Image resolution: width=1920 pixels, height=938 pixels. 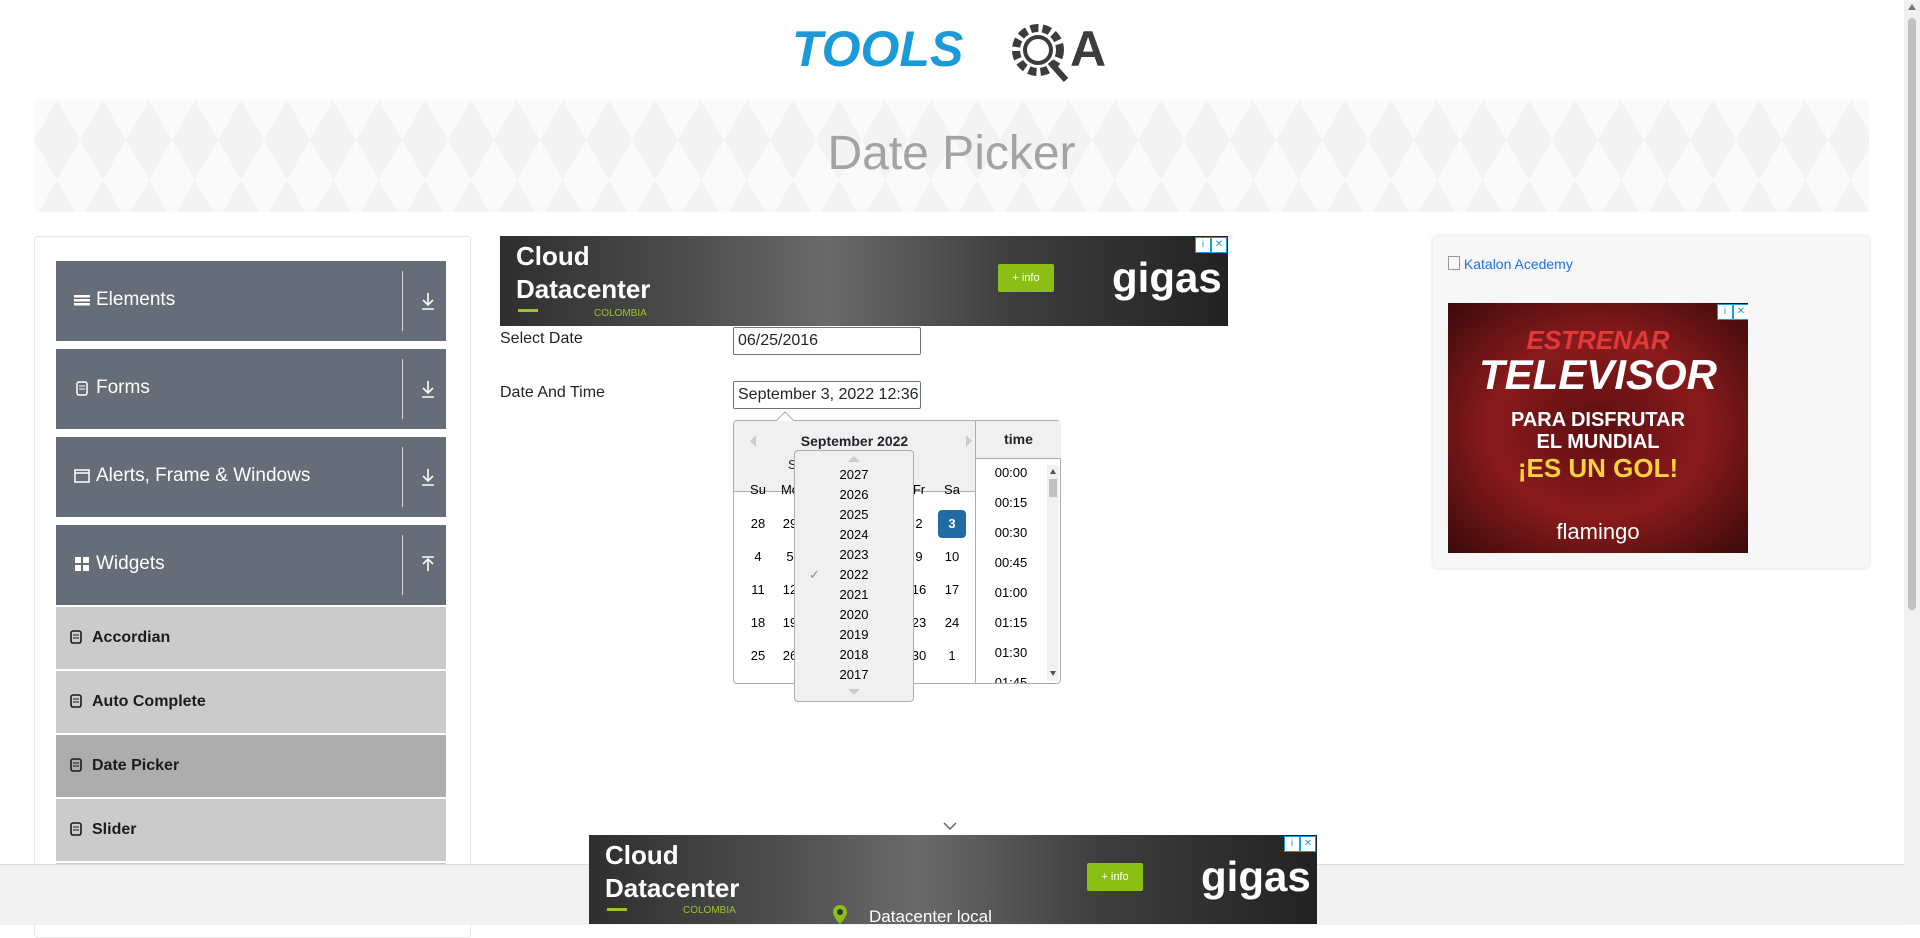 I want to click on gear-magnifier-icon, so click(x=1040, y=53).